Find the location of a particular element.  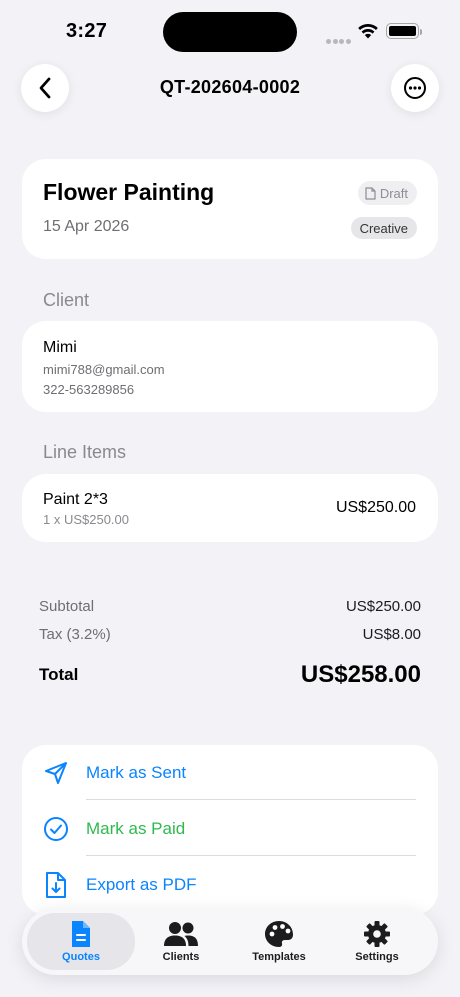

category-badge: Creative is located at coordinates (383, 228).